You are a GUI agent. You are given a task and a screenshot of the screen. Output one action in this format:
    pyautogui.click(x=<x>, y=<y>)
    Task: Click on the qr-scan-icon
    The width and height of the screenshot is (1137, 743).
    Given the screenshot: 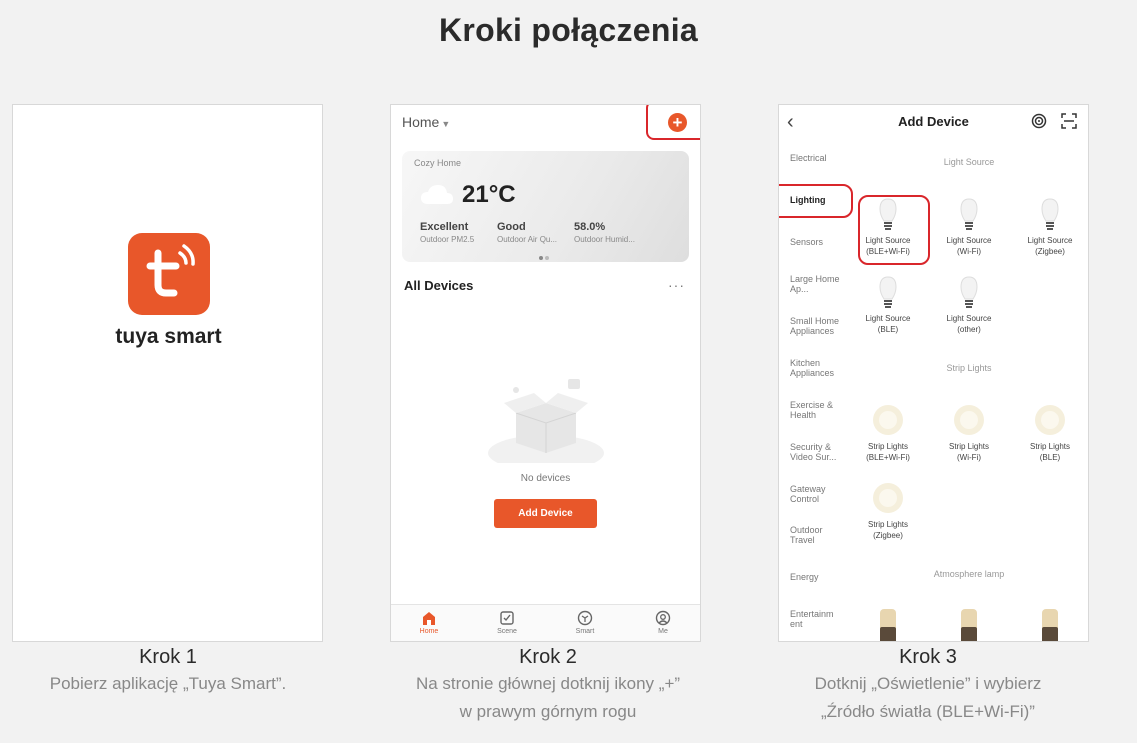 What is the action you would take?
    pyautogui.click(x=1069, y=121)
    